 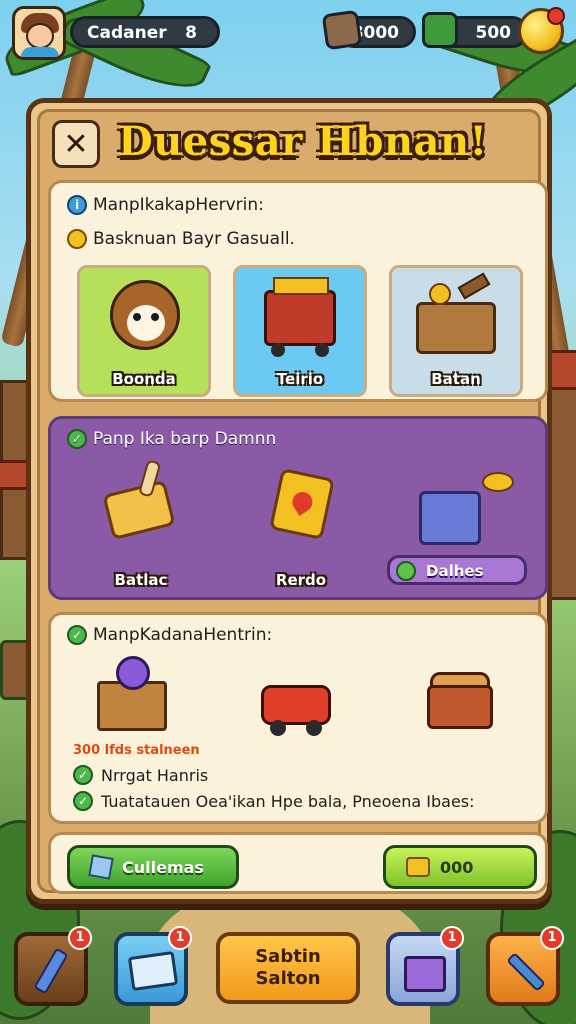 What do you see at coordinates (440, 30) in the screenshot?
I see `crate-icon` at bounding box center [440, 30].